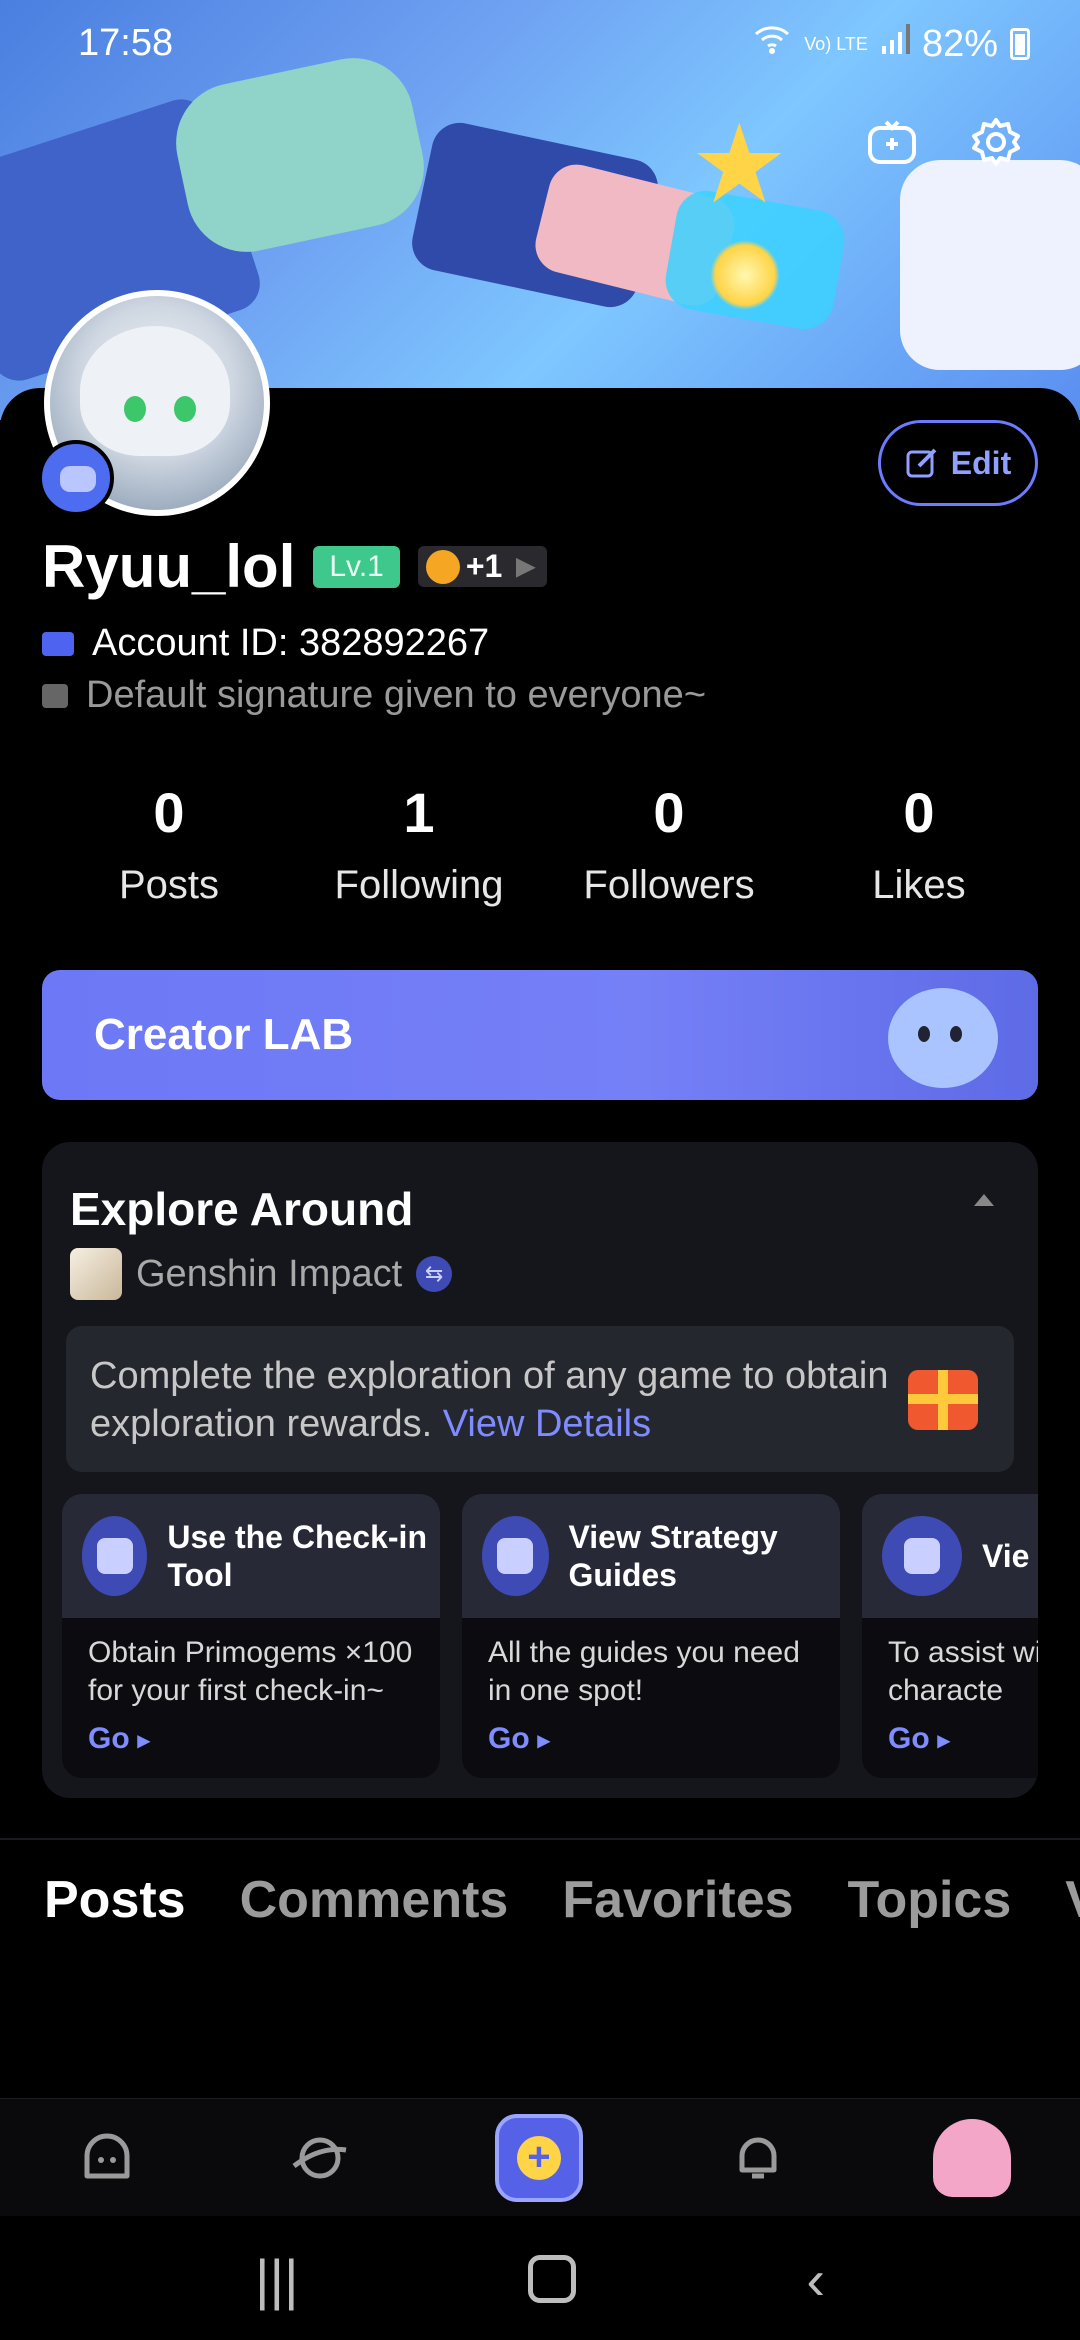 This screenshot has width=1080, height=2340. I want to click on bottom-navigation: +, so click(540, 2157).